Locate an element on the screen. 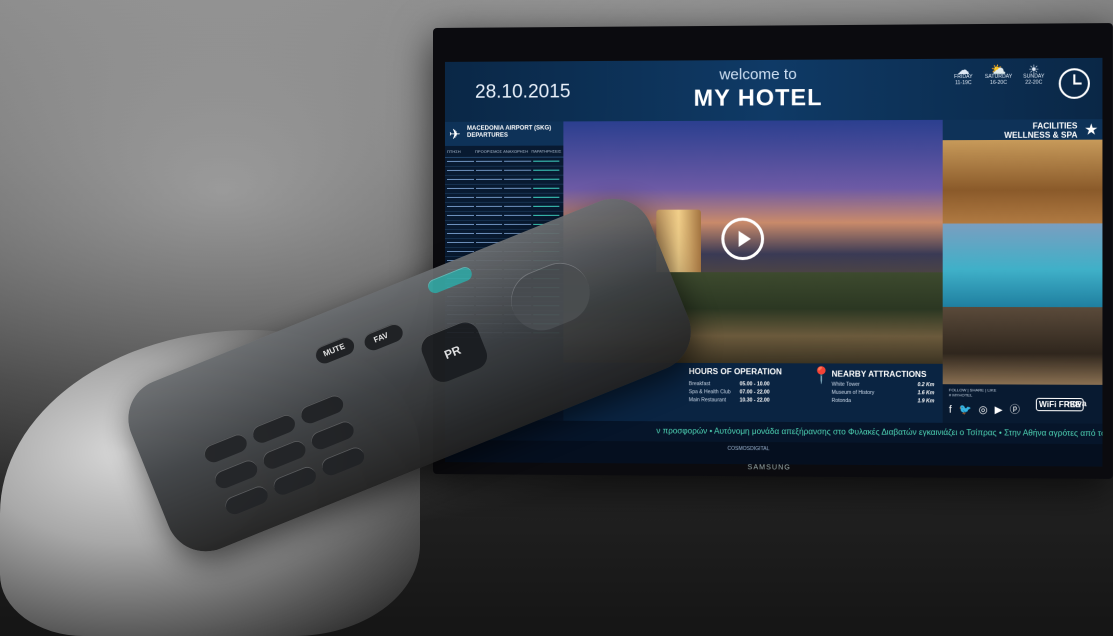  hours-row: Breakfast 05.00 - 10.00 is located at coordinates (729, 384).